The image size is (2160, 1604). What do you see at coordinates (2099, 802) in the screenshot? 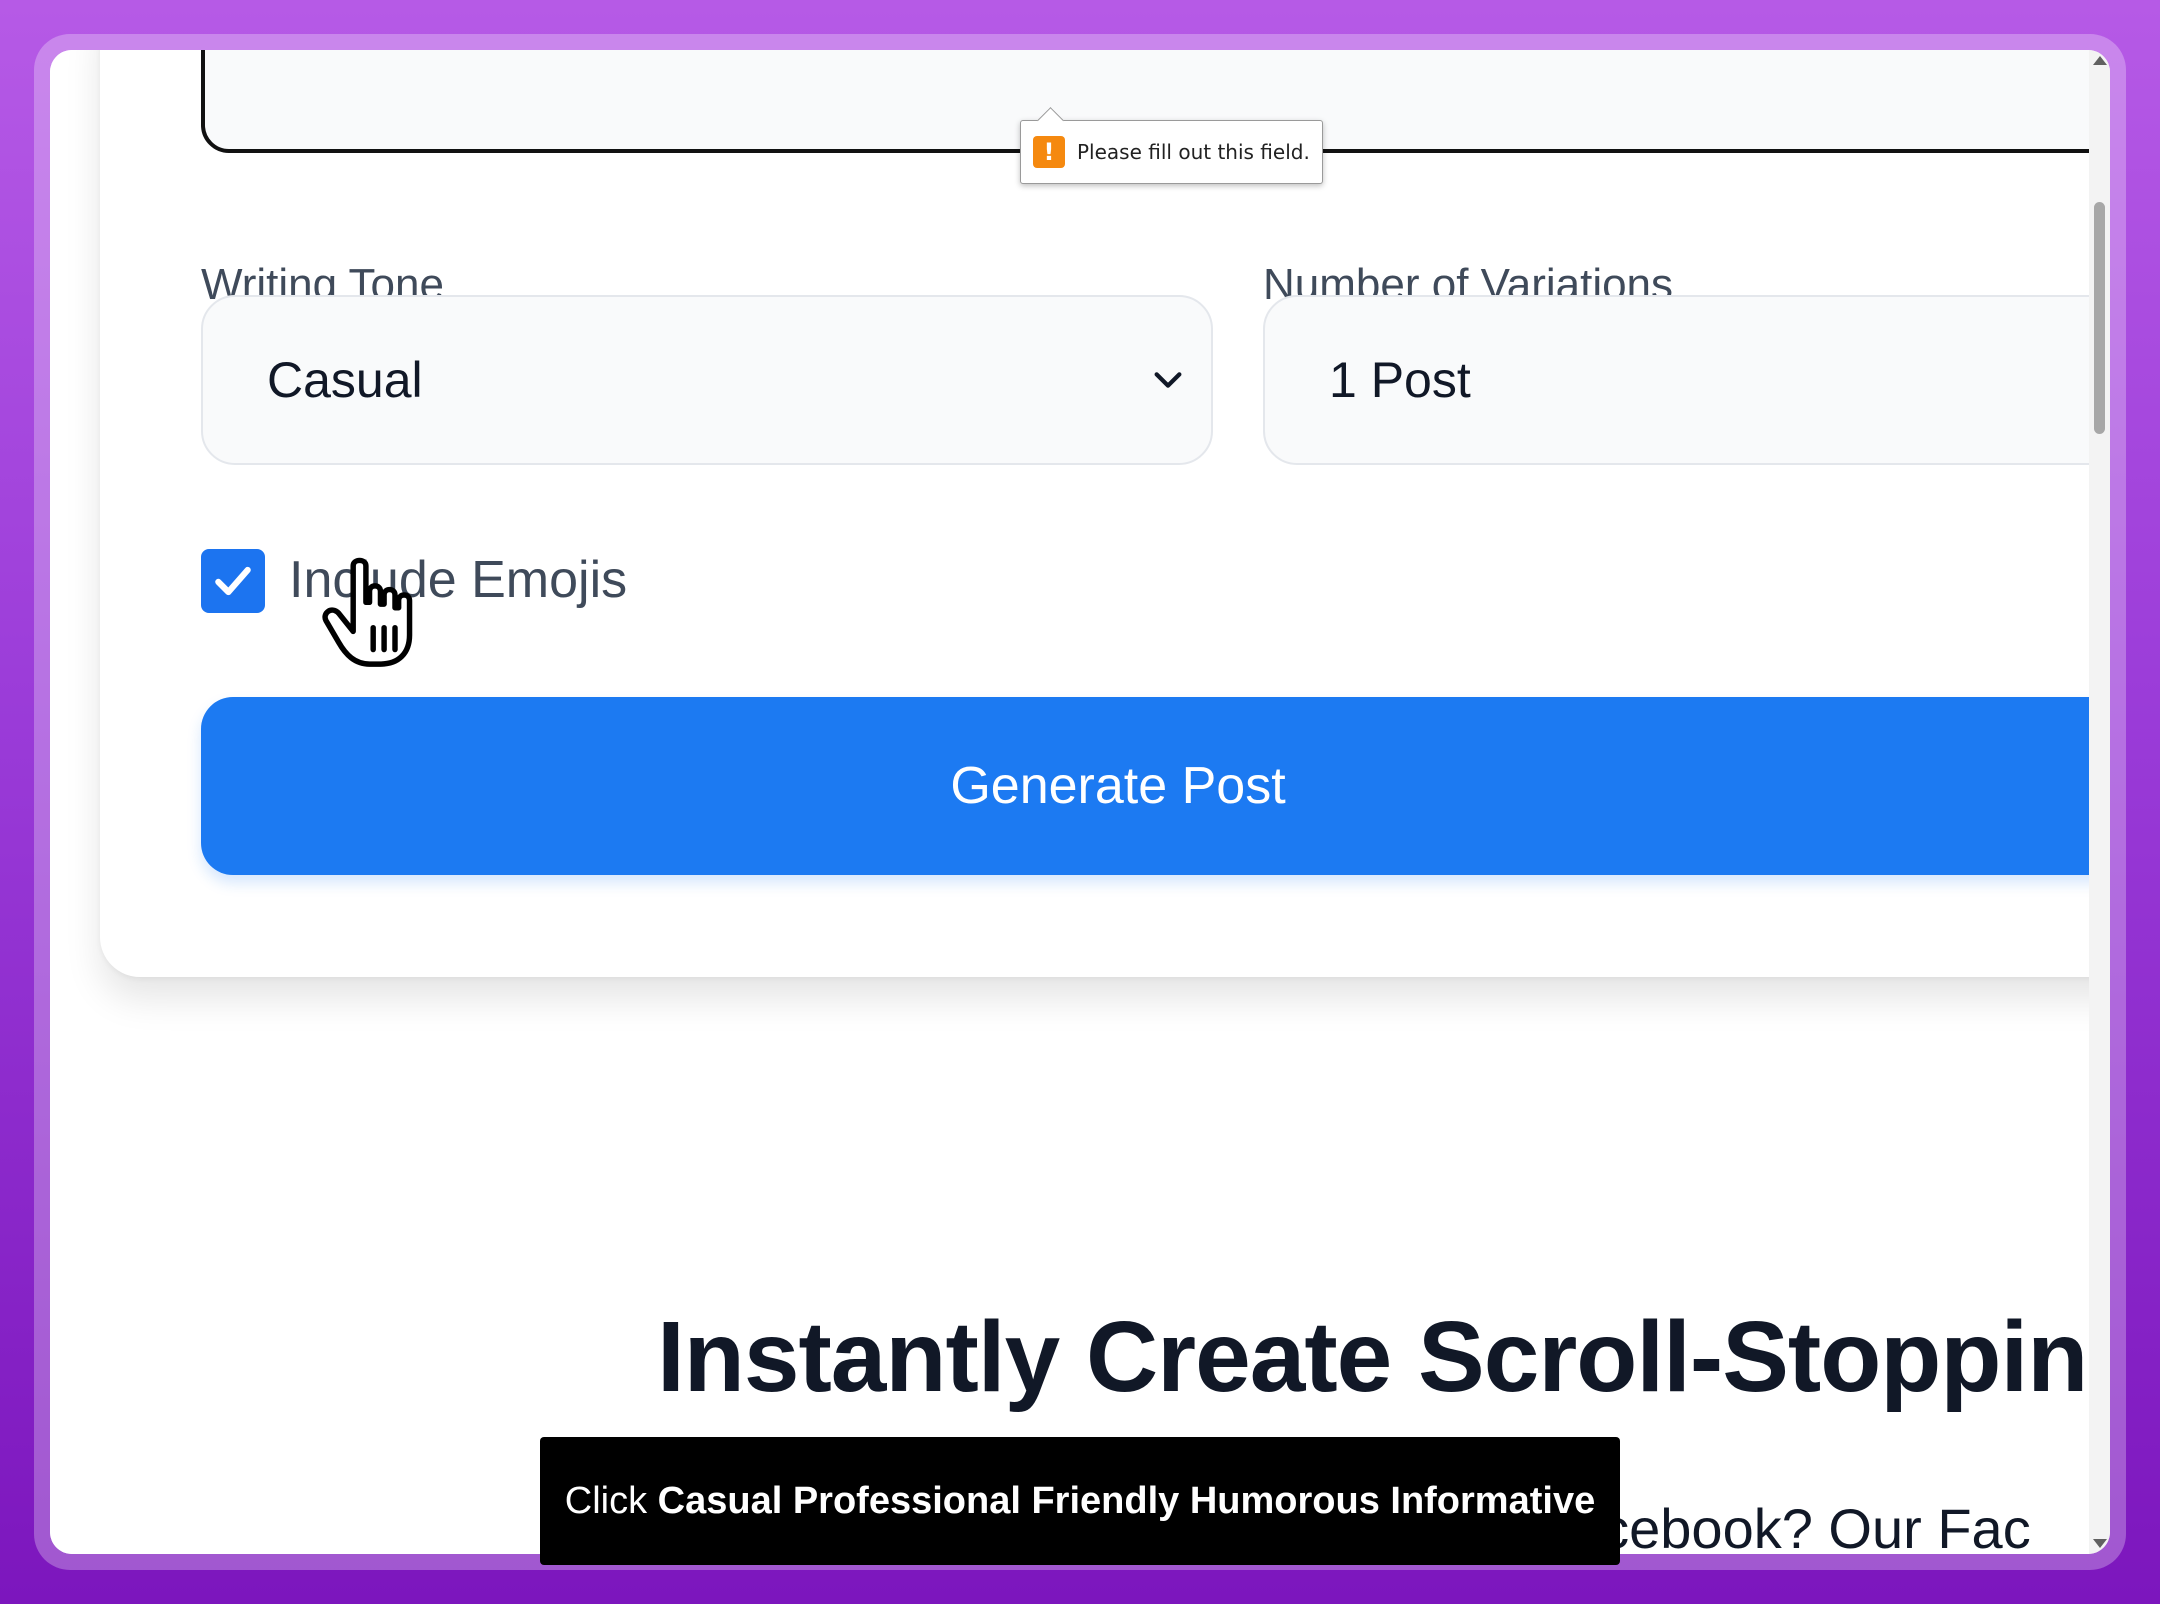
I see `vertical-scrollbar` at bounding box center [2099, 802].